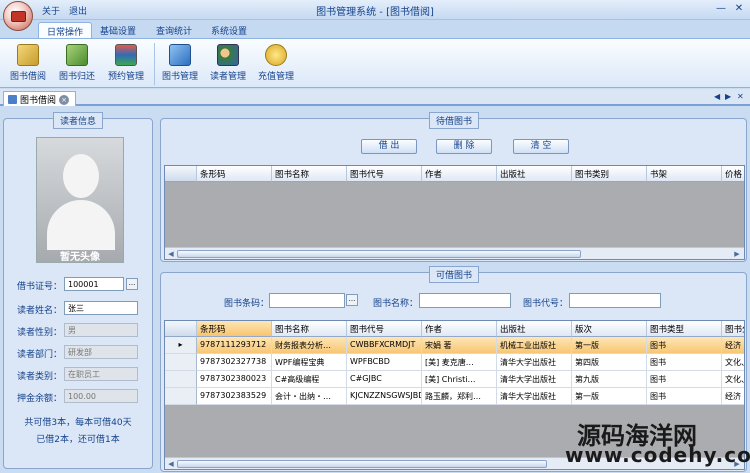 The image size is (750, 473). Describe the element at coordinates (78, 10) in the screenshot. I see `quick-exit-button: 退出` at that location.